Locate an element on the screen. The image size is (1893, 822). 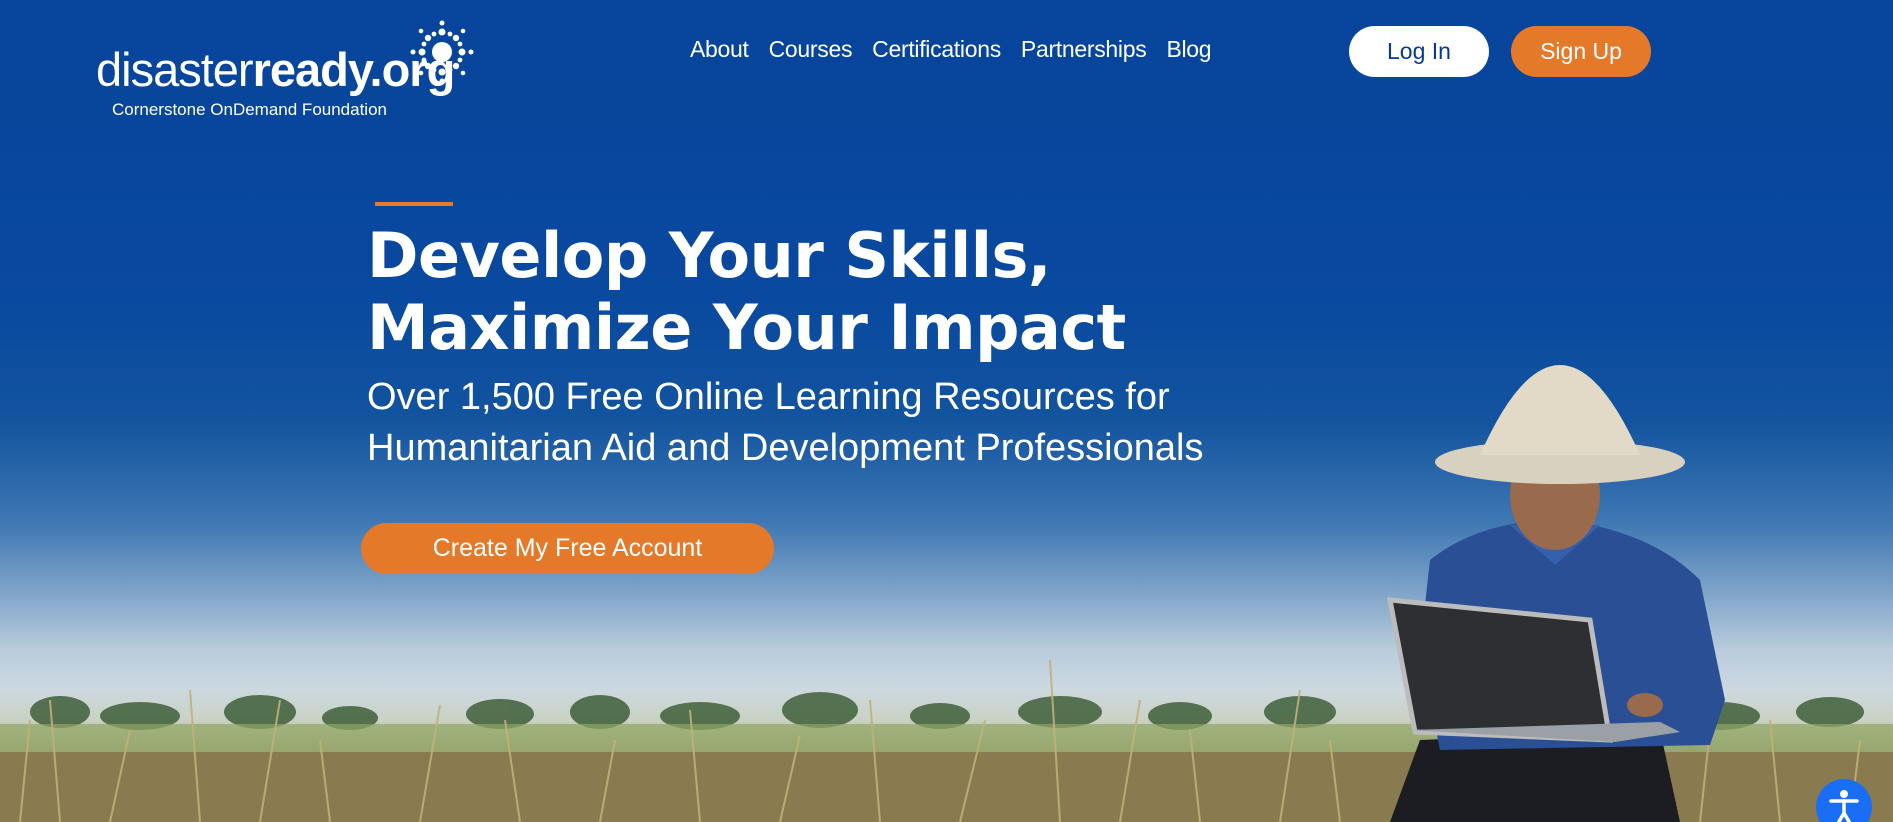
logo-word-light: disaster is located at coordinates (175, 69).